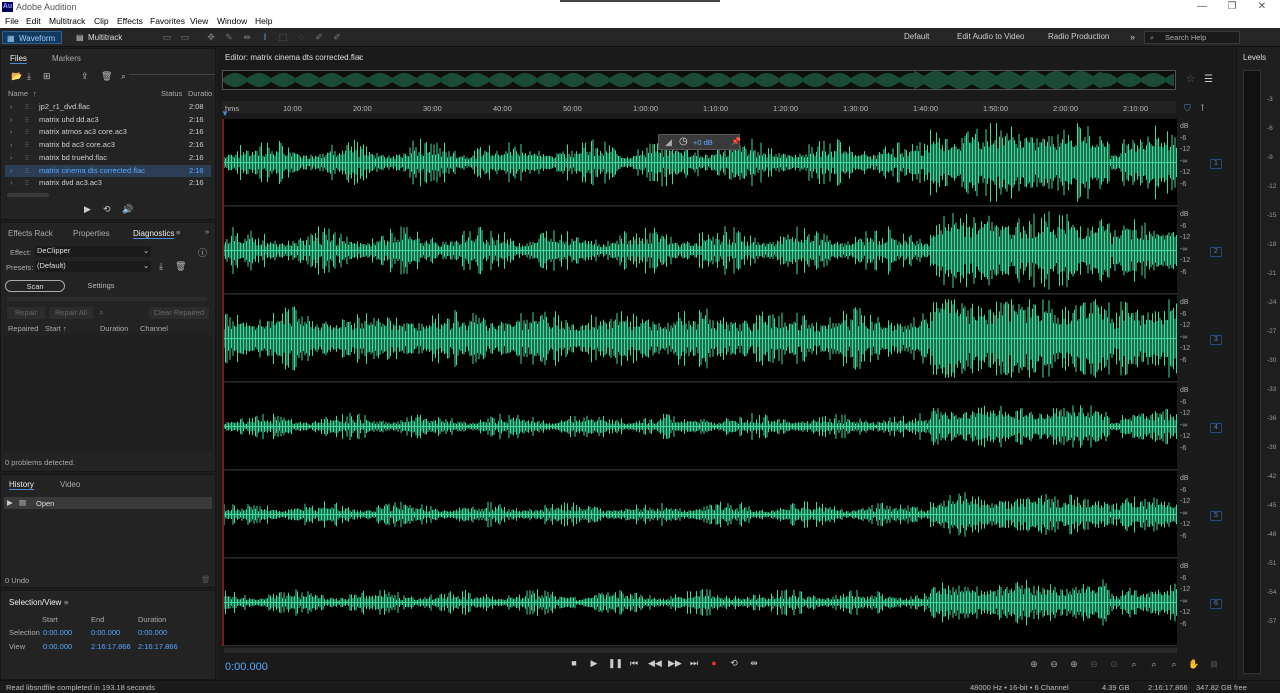 The width and height of the screenshot is (1280, 693). What do you see at coordinates (700, 514) in the screenshot?
I see `channel-5-waveform` at bounding box center [700, 514].